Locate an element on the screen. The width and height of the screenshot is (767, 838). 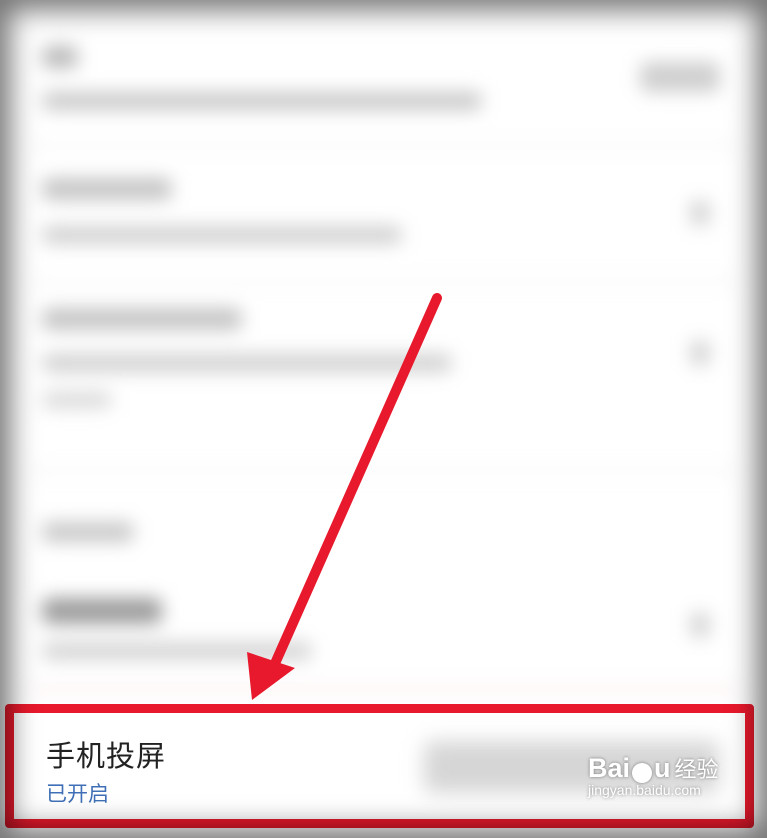
watermark-logo-post: u is located at coordinates (662, 768).